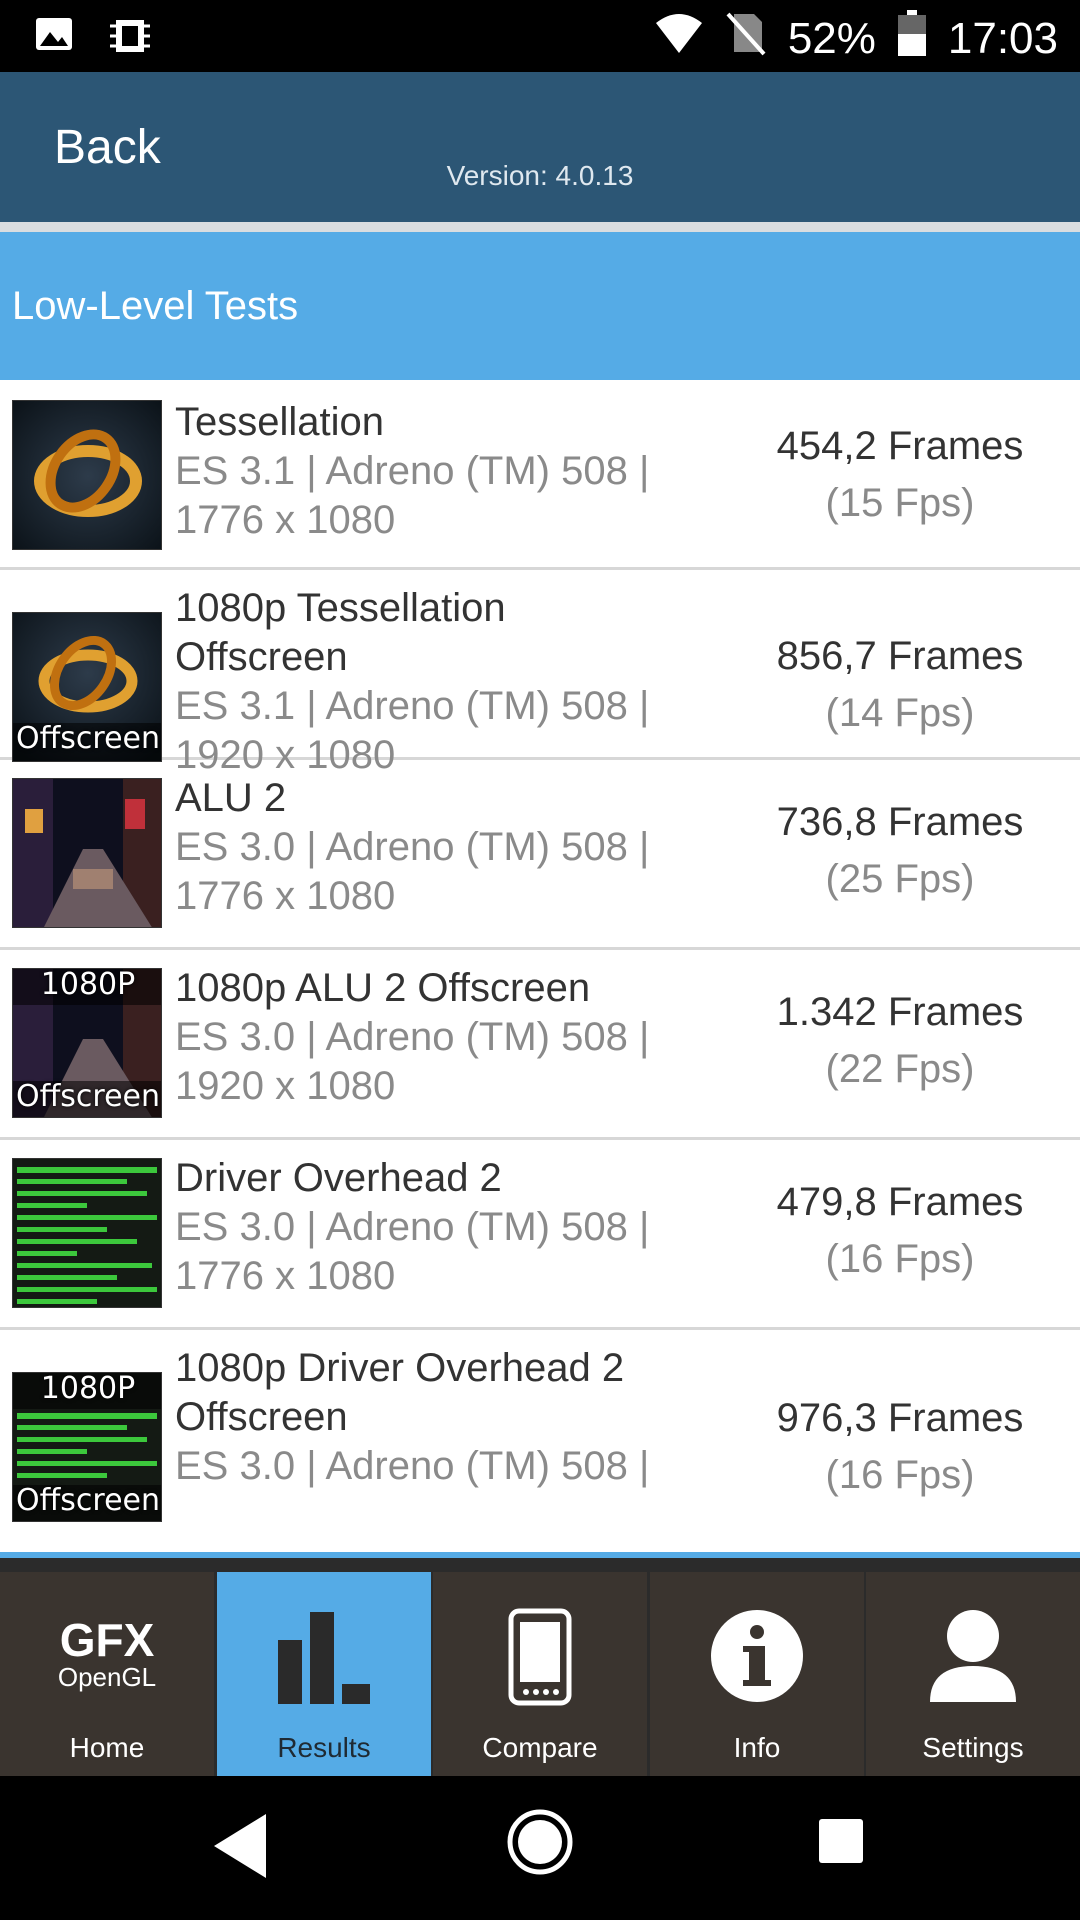 The width and height of the screenshot is (1080, 1920). I want to click on battery-icon, so click(911, 38).